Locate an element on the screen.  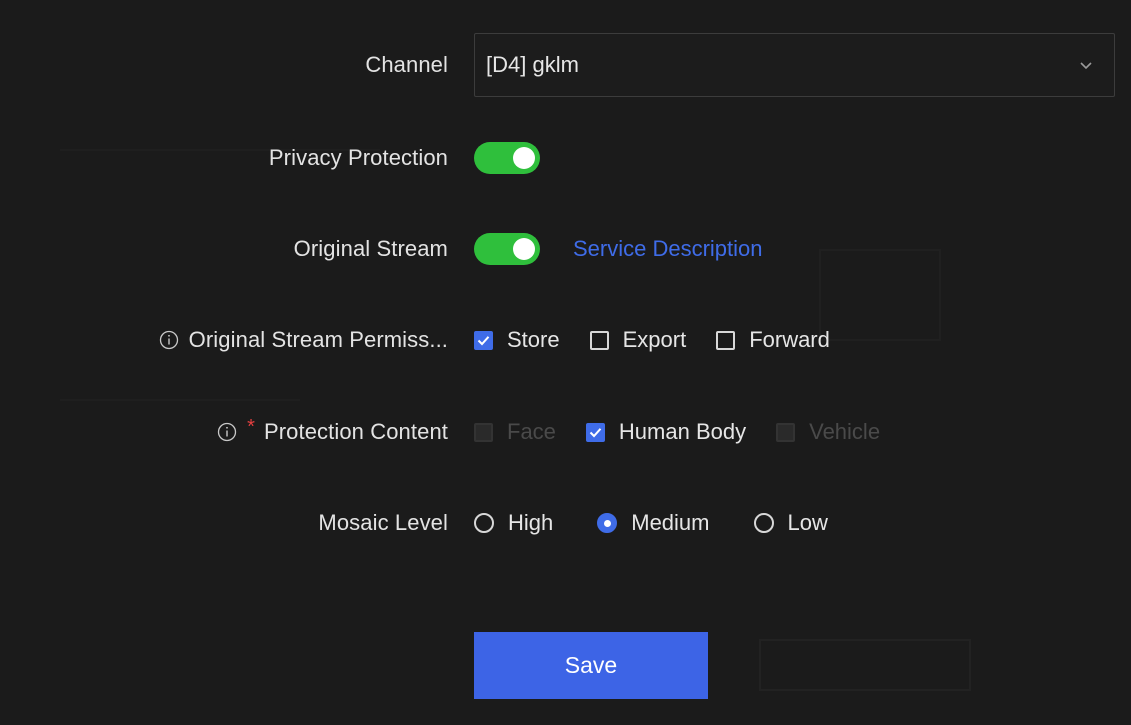
original-stream-row: Original Stream Service Description is located at coordinates (565, 249).